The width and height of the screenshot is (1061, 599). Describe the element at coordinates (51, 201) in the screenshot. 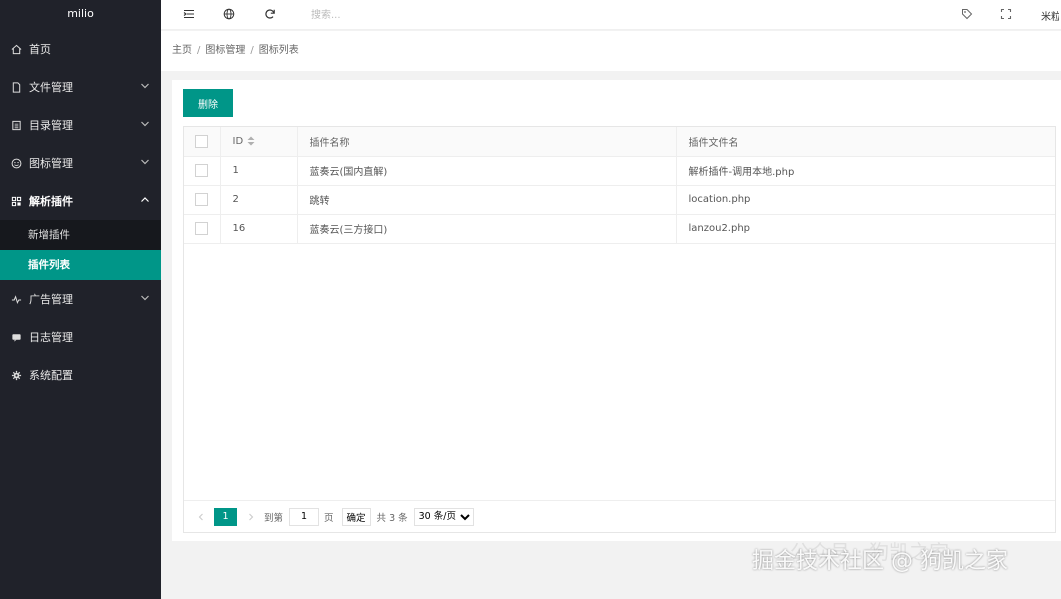

I see `sidebar-item-label: 解析插件` at that location.